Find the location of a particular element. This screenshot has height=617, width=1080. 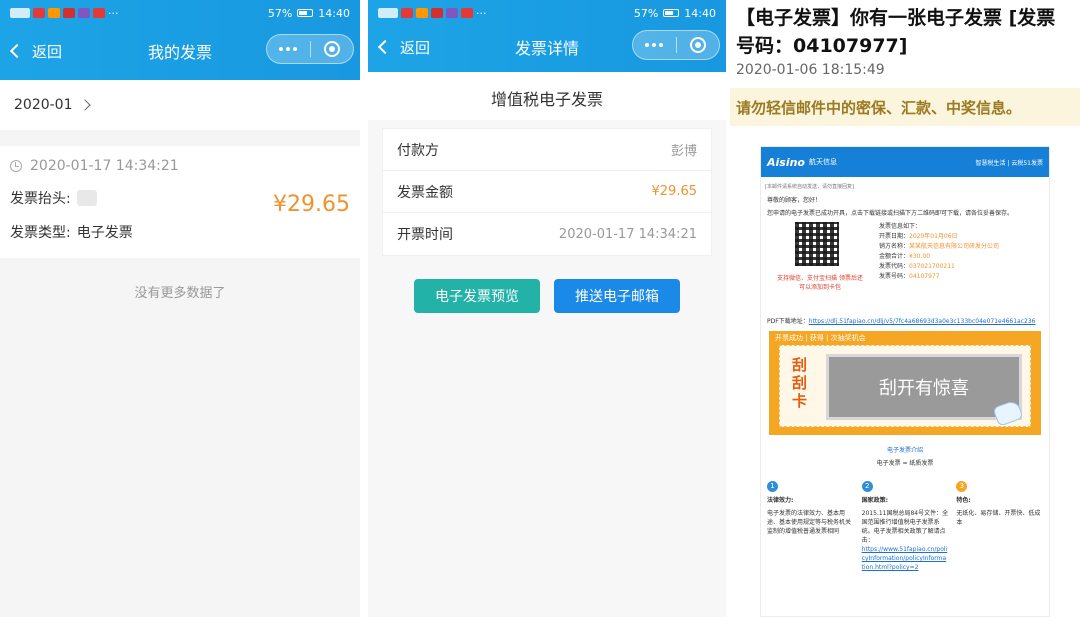

no-more-data: 没有更多数据了 is located at coordinates (180, 293).